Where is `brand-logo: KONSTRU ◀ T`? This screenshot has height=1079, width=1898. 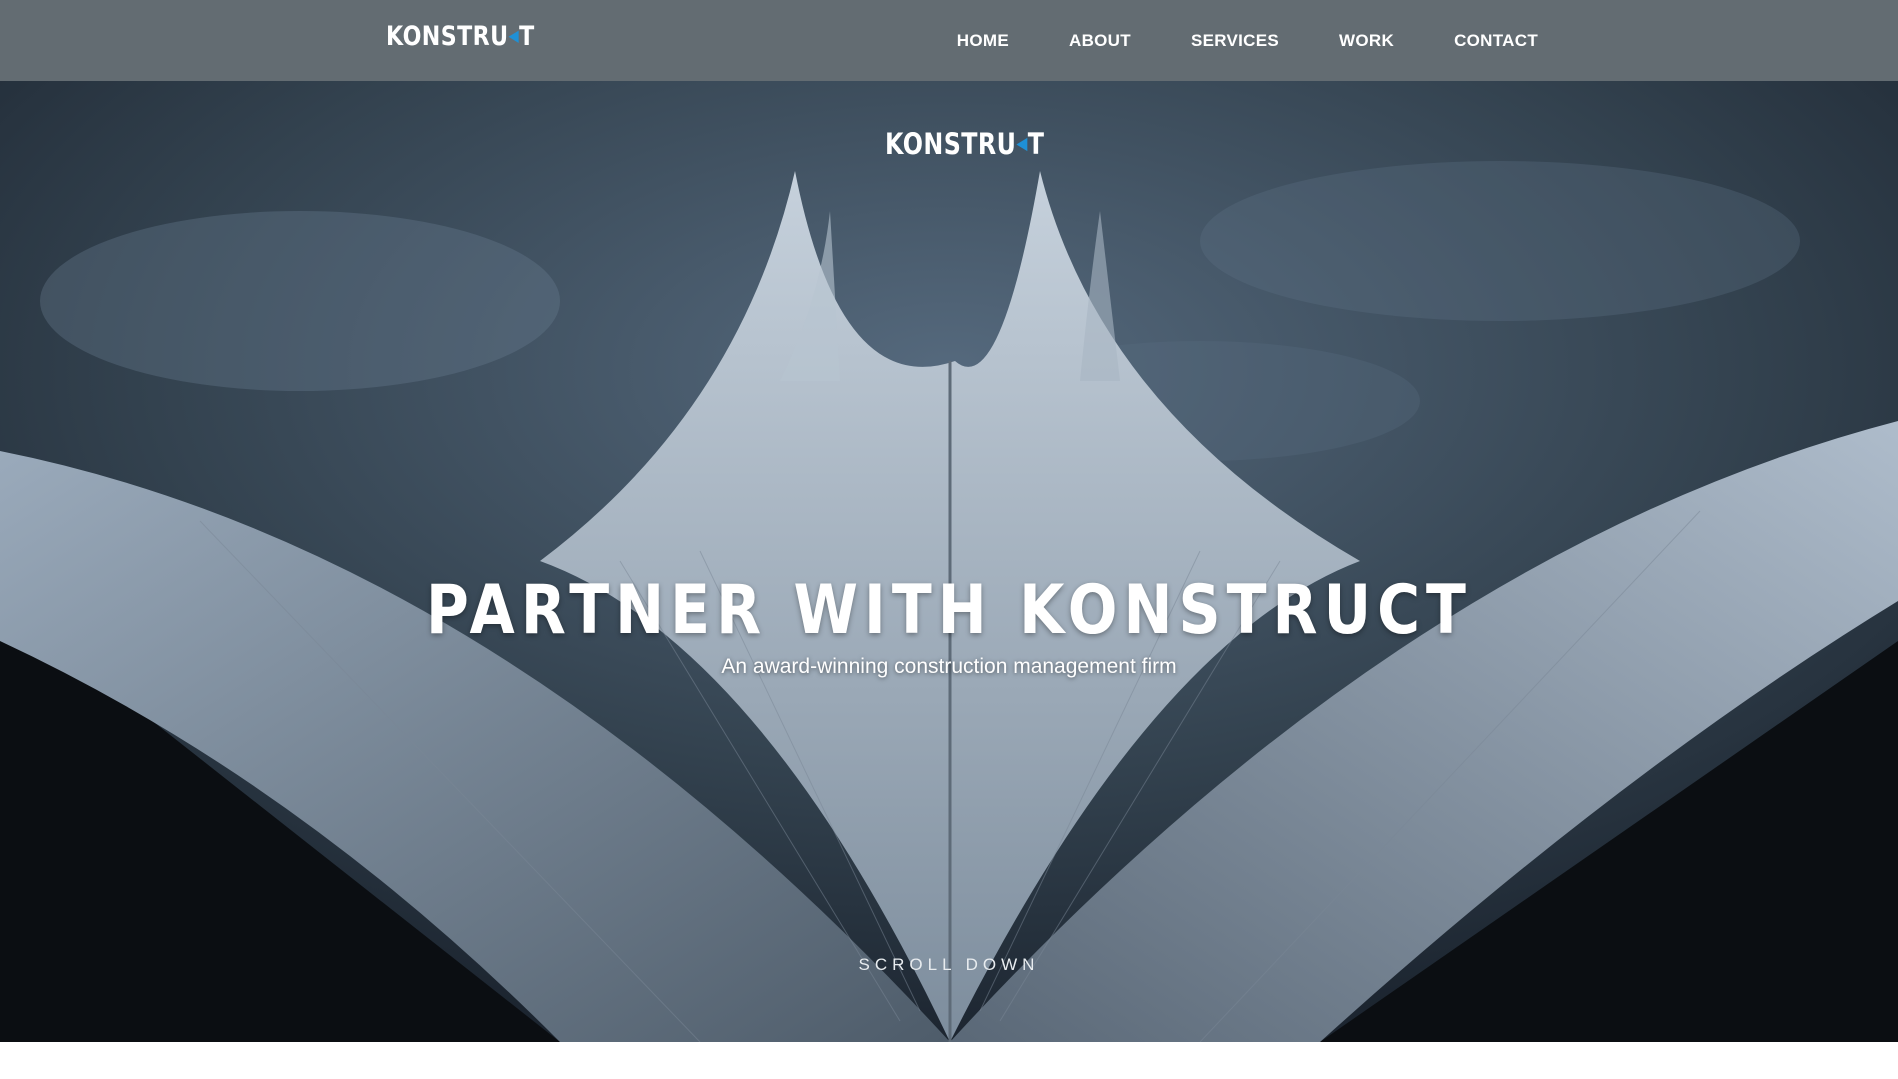
brand-logo: KONSTRU ◀ T is located at coordinates (460, 36).